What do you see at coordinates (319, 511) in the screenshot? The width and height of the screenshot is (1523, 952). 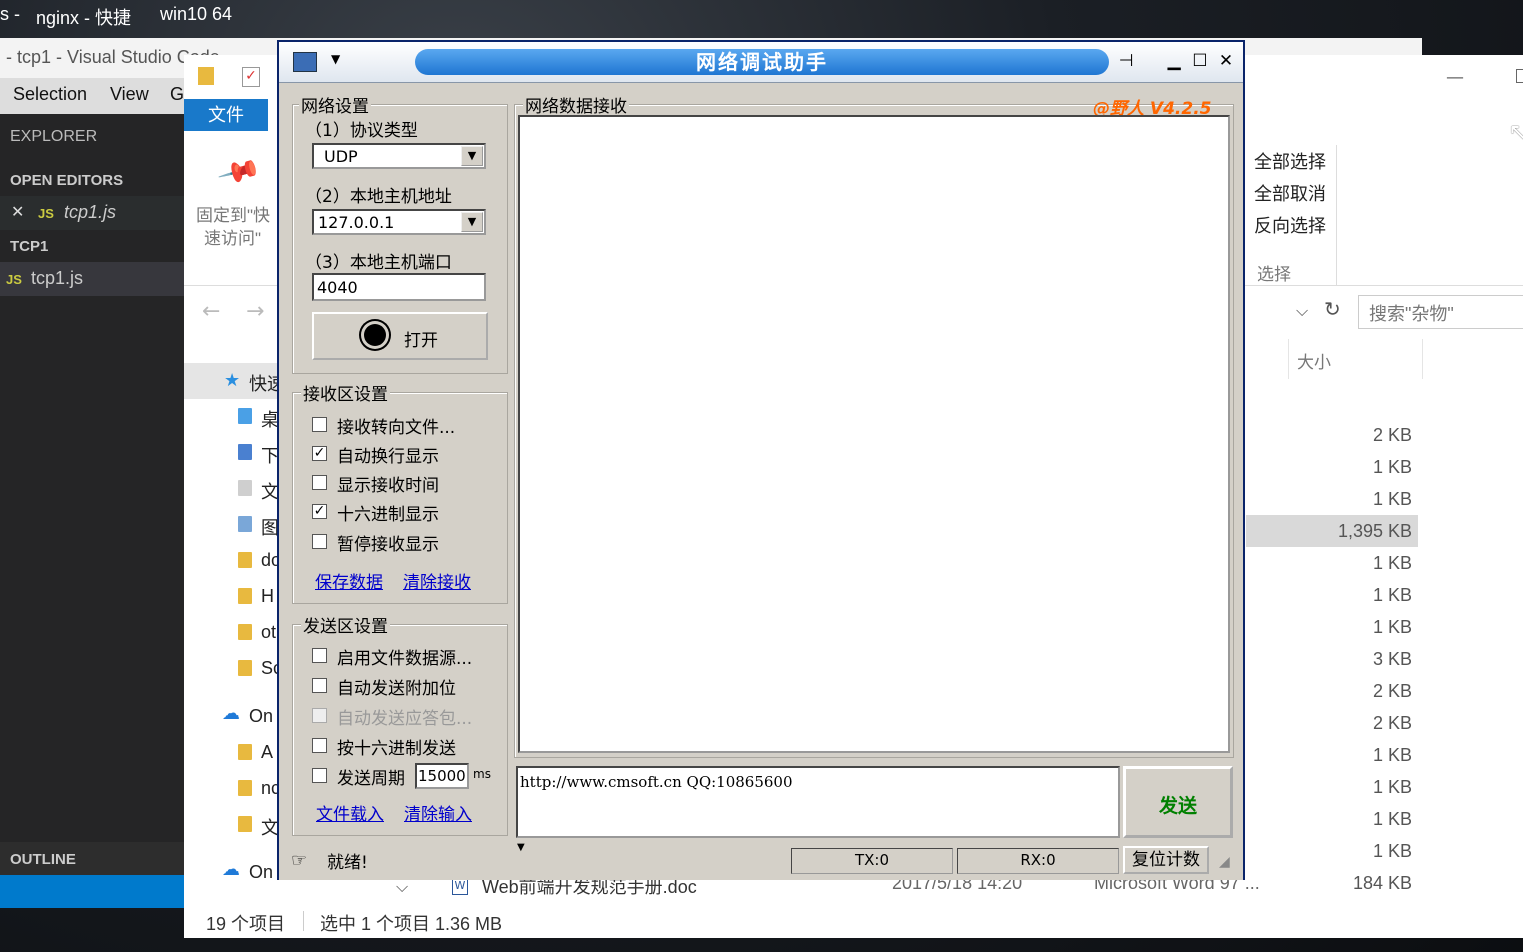 I see `hex-display-checkbox: ✓` at bounding box center [319, 511].